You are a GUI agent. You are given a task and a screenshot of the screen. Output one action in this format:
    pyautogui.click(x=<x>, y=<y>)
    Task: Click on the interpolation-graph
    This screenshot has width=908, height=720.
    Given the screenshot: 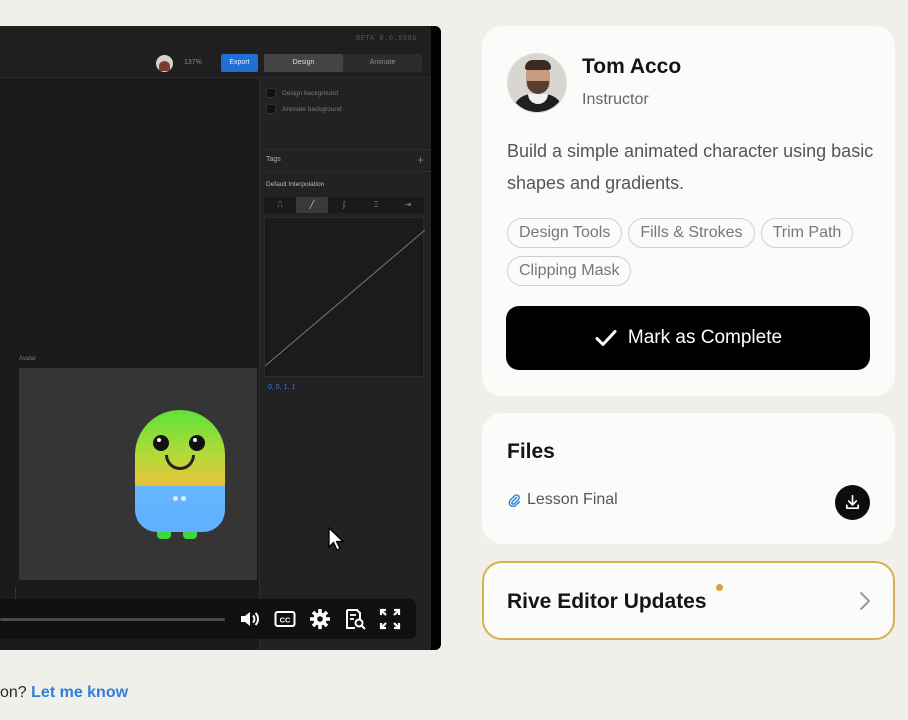 What is the action you would take?
    pyautogui.click(x=344, y=297)
    